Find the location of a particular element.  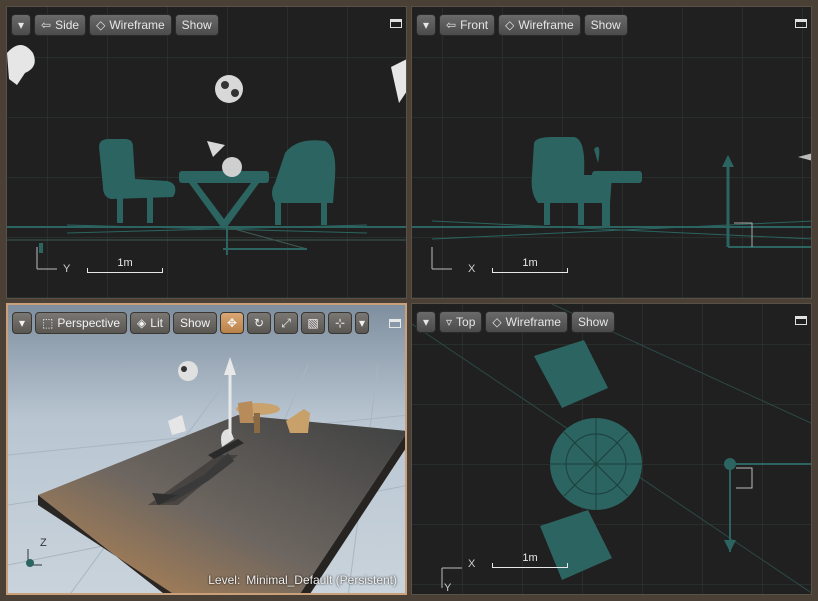

view-type-button: ⇦ Front is located at coordinates (467, 25).